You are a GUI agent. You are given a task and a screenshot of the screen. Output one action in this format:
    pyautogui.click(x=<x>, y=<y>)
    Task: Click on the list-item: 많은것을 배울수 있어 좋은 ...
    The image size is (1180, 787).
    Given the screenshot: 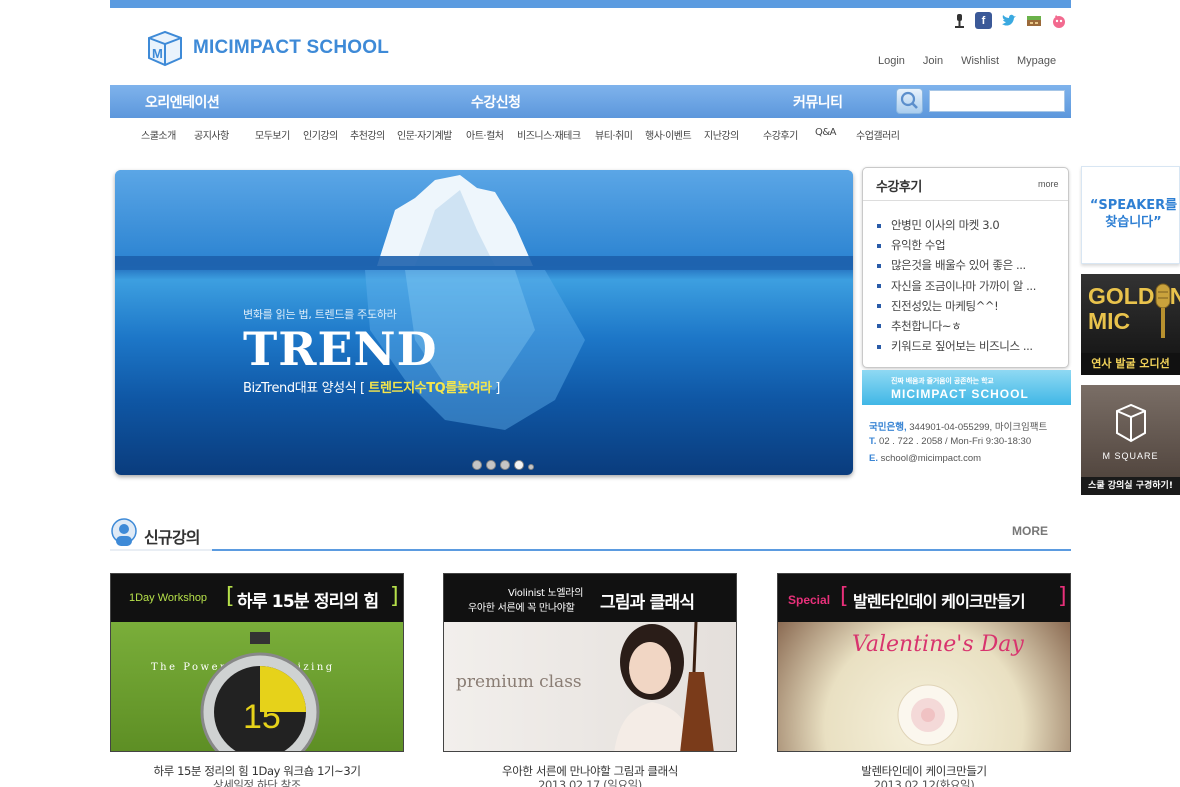 What is the action you would take?
    pyautogui.click(x=970, y=265)
    